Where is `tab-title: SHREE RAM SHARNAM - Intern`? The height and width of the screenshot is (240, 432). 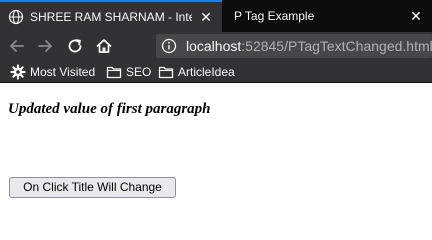 tab-title: SHREE RAM SHARNAM - Intern is located at coordinates (111, 17).